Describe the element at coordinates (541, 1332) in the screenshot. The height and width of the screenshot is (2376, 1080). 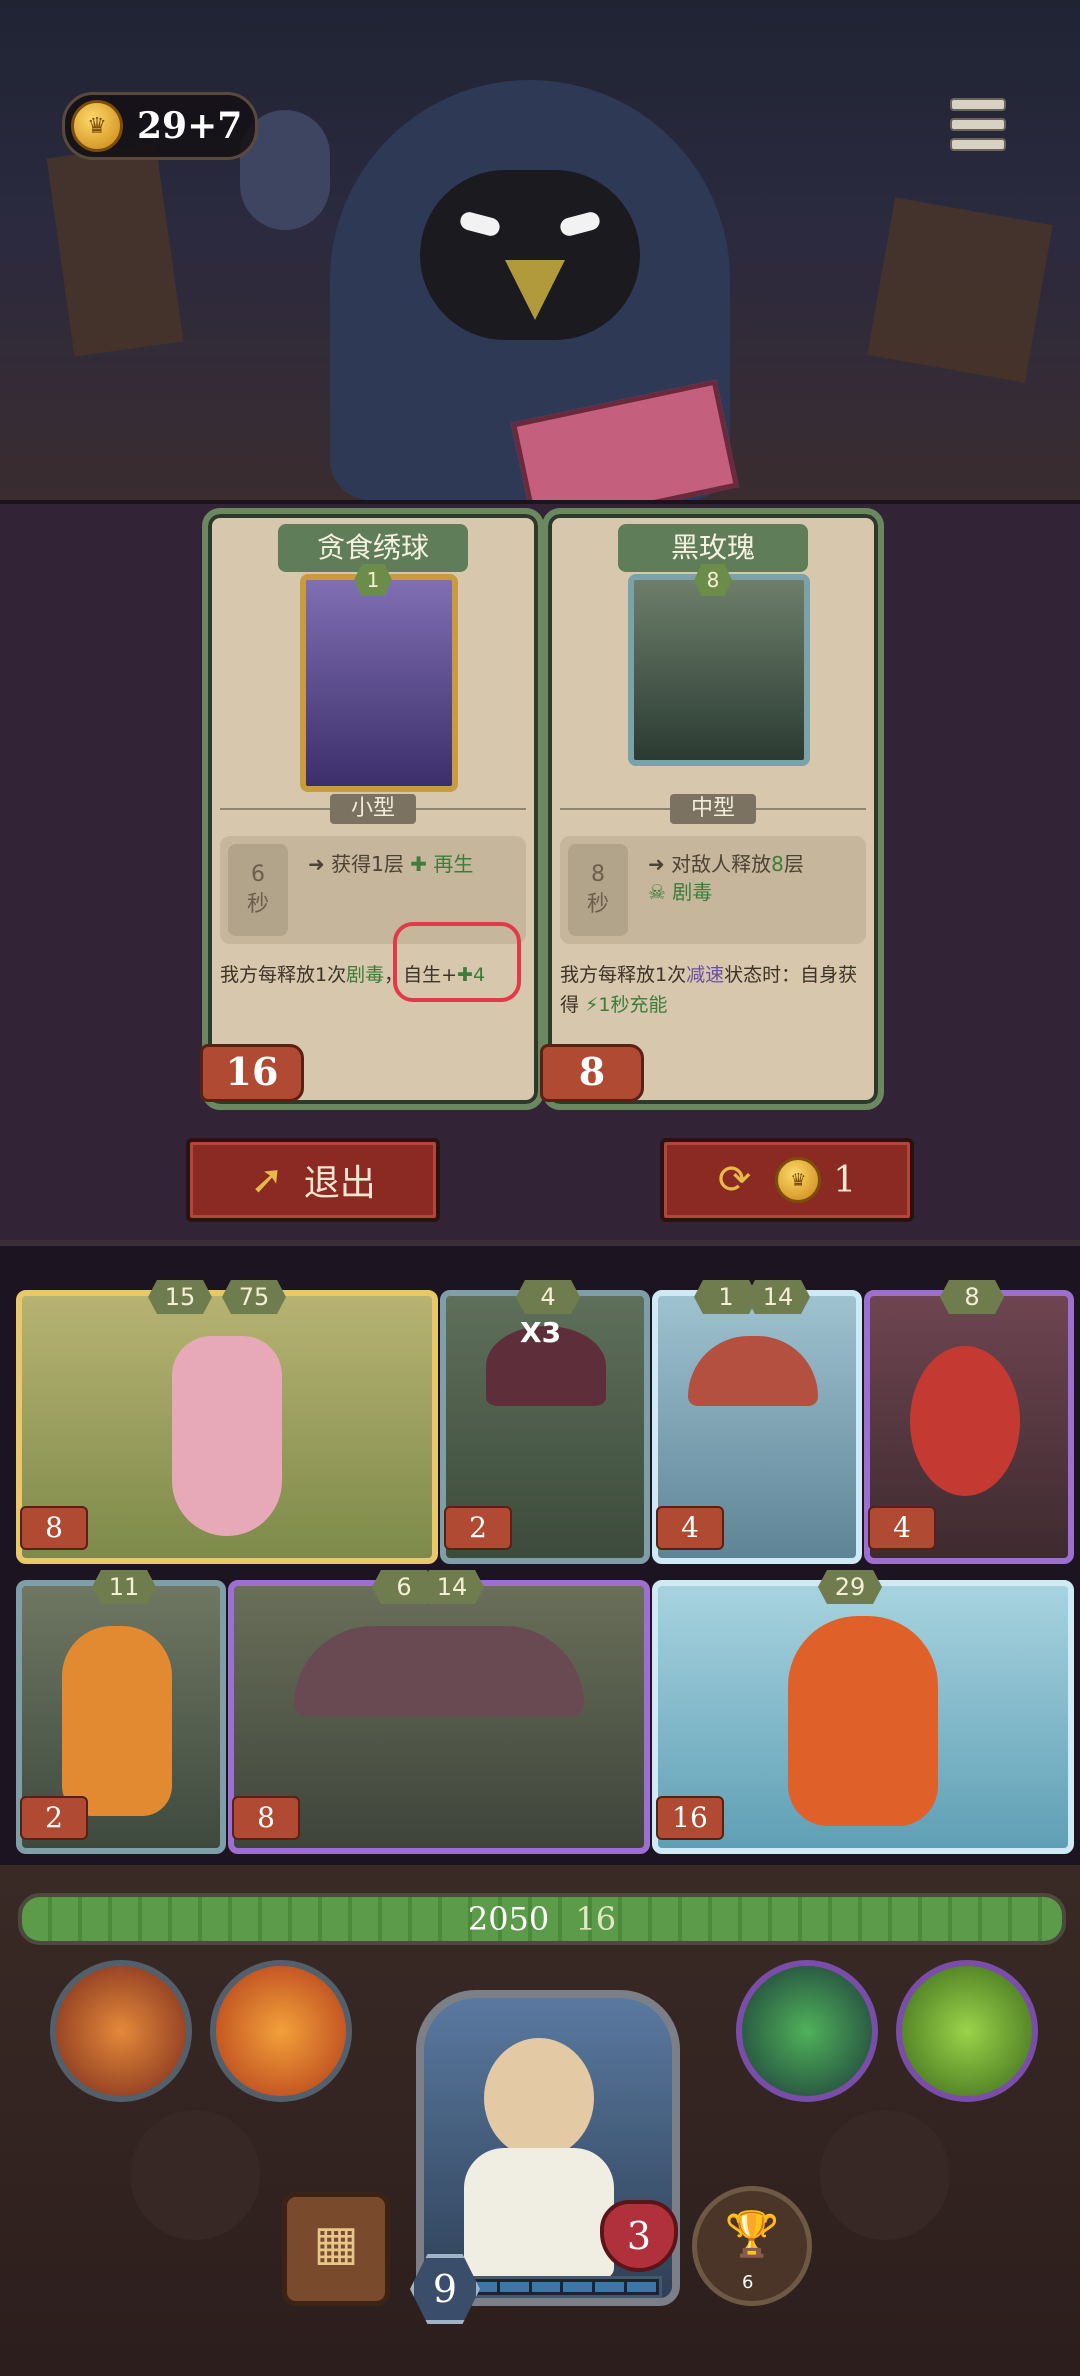
I see `unit-multiplier: X3` at that location.